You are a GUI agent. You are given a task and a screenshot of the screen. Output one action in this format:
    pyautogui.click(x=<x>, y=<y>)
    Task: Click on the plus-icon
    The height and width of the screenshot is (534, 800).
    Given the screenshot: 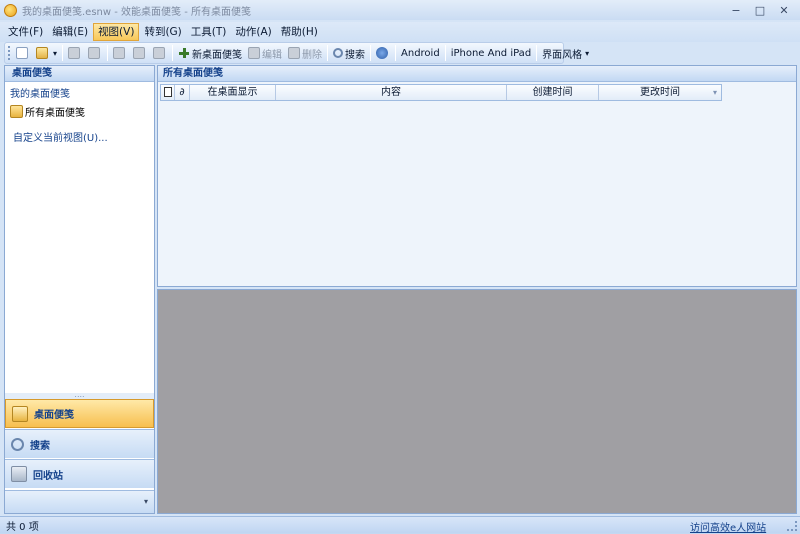 What is the action you would take?
    pyautogui.click(x=184, y=53)
    